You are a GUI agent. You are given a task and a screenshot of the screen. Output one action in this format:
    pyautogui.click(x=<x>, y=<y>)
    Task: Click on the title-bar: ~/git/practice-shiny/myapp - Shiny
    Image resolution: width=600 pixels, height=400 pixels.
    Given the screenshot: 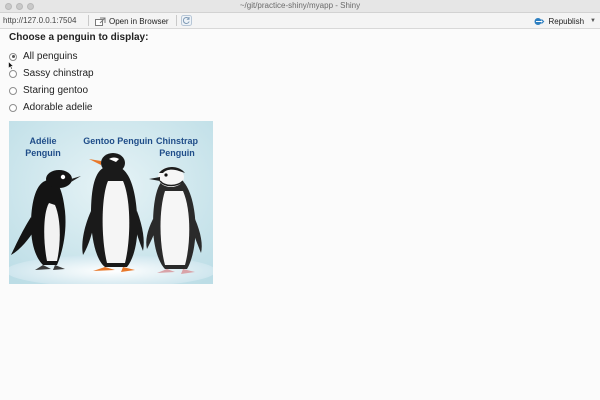 What is the action you would take?
    pyautogui.click(x=300, y=6)
    